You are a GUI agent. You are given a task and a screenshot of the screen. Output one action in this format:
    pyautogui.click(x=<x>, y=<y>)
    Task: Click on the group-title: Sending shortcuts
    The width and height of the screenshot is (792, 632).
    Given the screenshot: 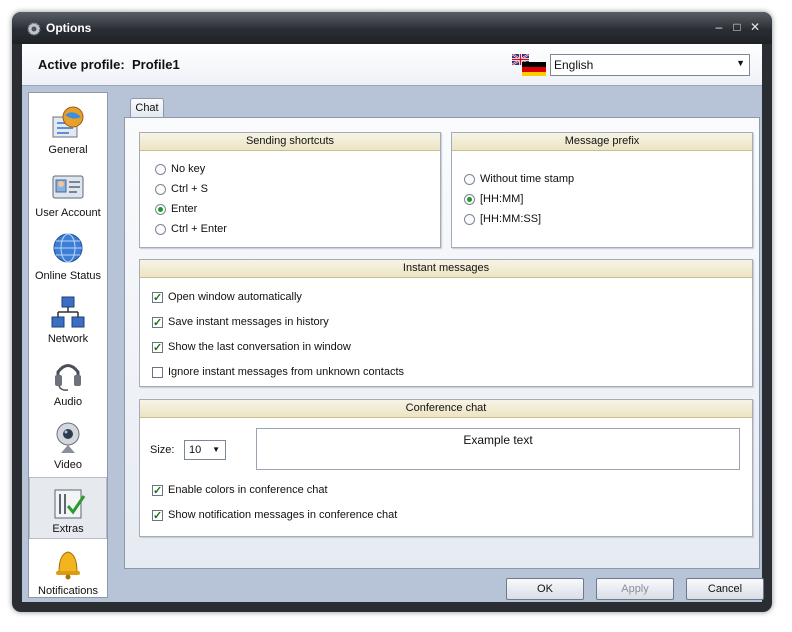 What is the action you would take?
    pyautogui.click(x=290, y=142)
    